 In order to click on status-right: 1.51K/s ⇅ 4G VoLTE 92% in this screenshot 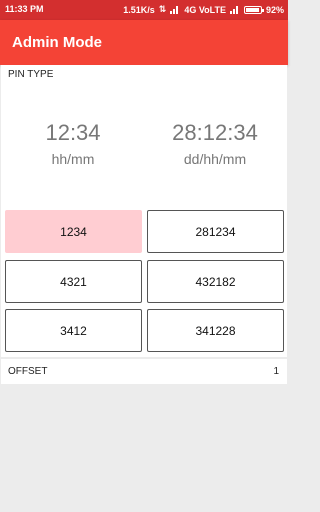, I will do `click(203, 9)`.